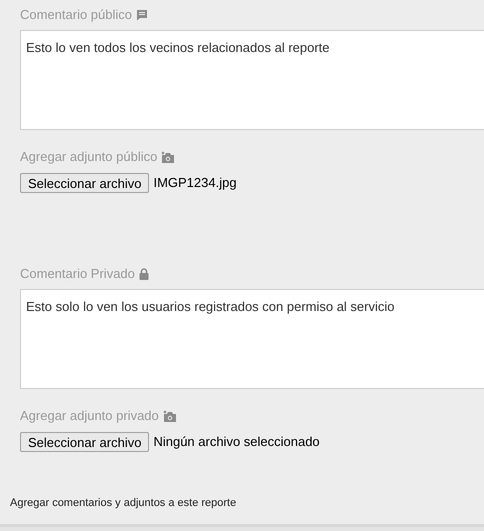 The height and width of the screenshot is (531, 484). Describe the element at coordinates (143, 274) in the screenshot. I see `lock-icon` at that location.